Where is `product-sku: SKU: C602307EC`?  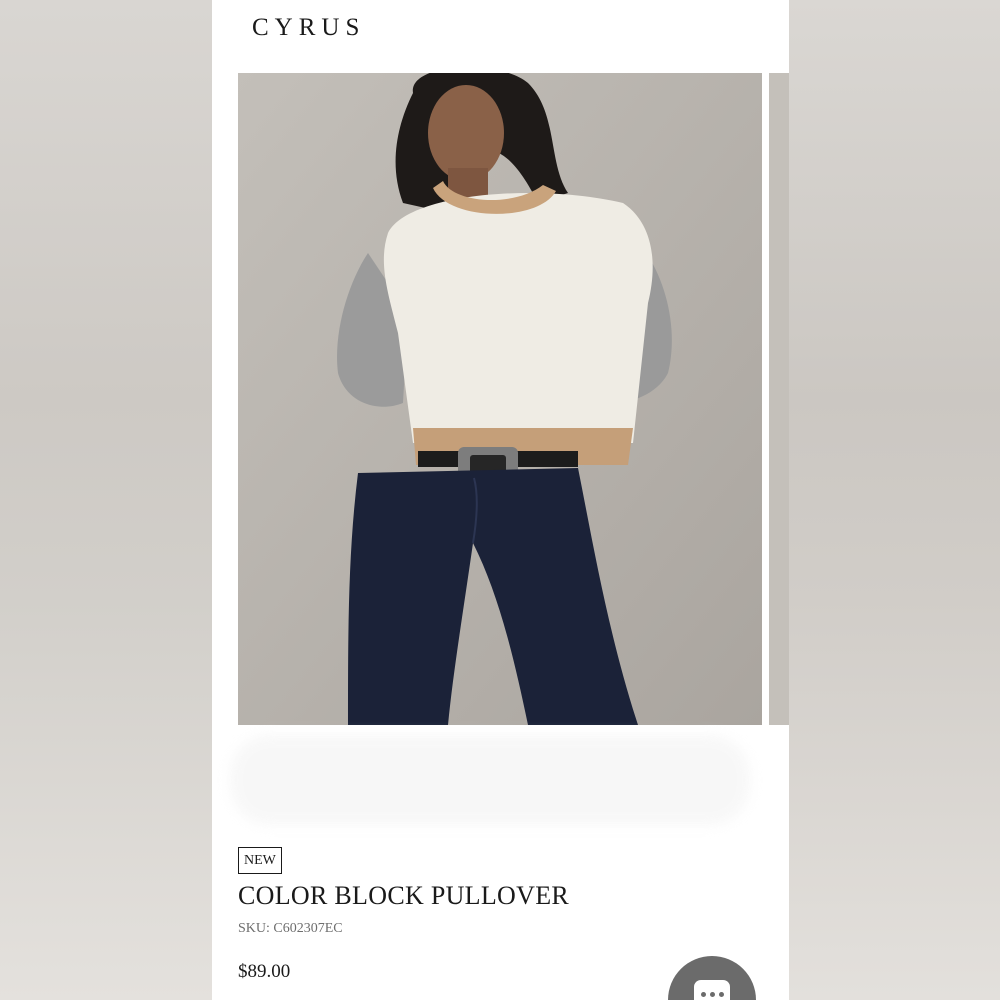
product-sku: SKU: C602307EC is located at coordinates (290, 928).